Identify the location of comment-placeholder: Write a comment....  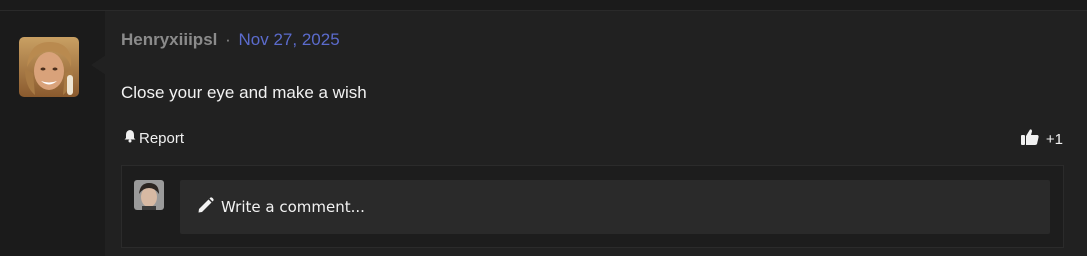
(293, 207).